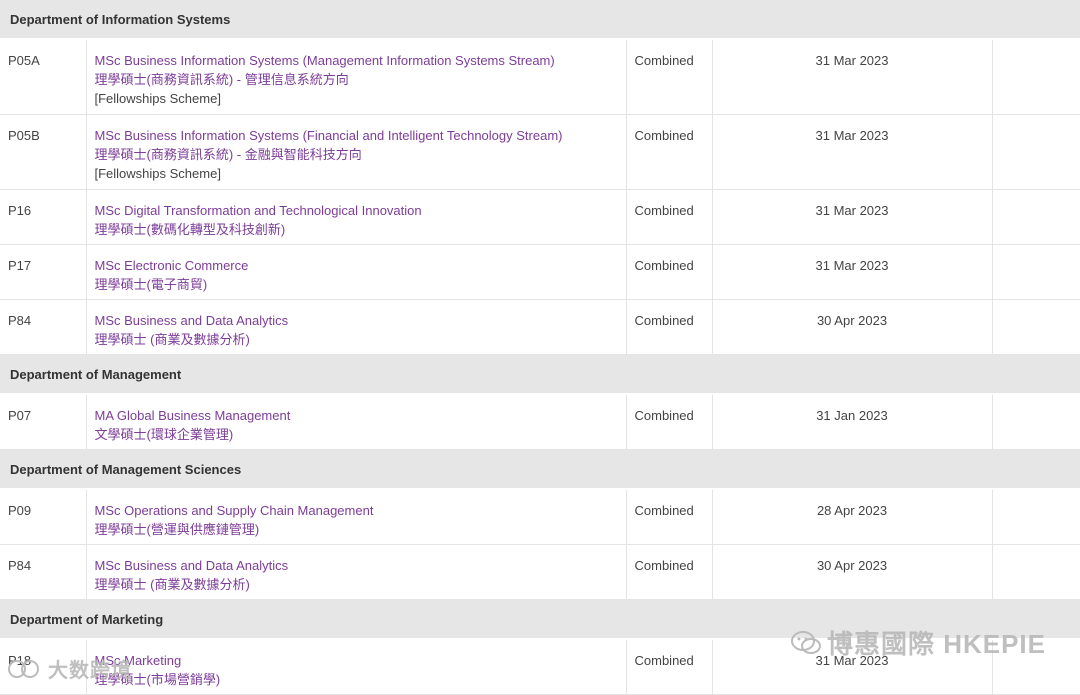 This screenshot has height=695, width=1080. I want to click on department-title: Department of Marketing, so click(540, 619).